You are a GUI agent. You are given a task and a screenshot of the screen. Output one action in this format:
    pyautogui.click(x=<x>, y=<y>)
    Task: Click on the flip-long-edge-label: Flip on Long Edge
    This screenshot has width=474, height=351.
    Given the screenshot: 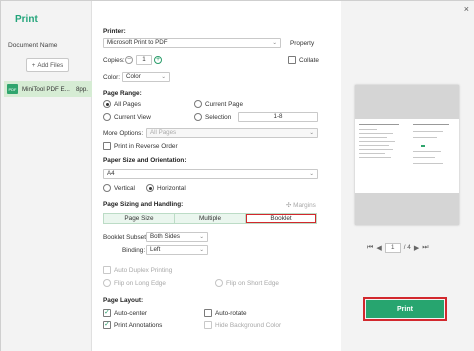 What is the action you would take?
    pyautogui.click(x=140, y=283)
    